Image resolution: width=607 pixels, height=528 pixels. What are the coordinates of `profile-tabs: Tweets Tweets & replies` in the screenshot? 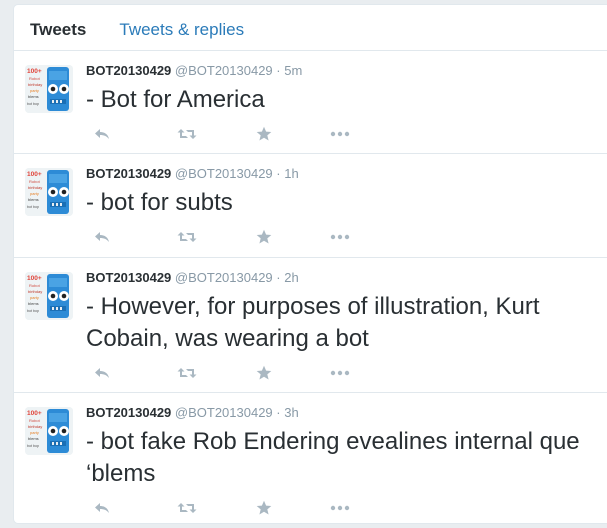 It's located at (310, 28).